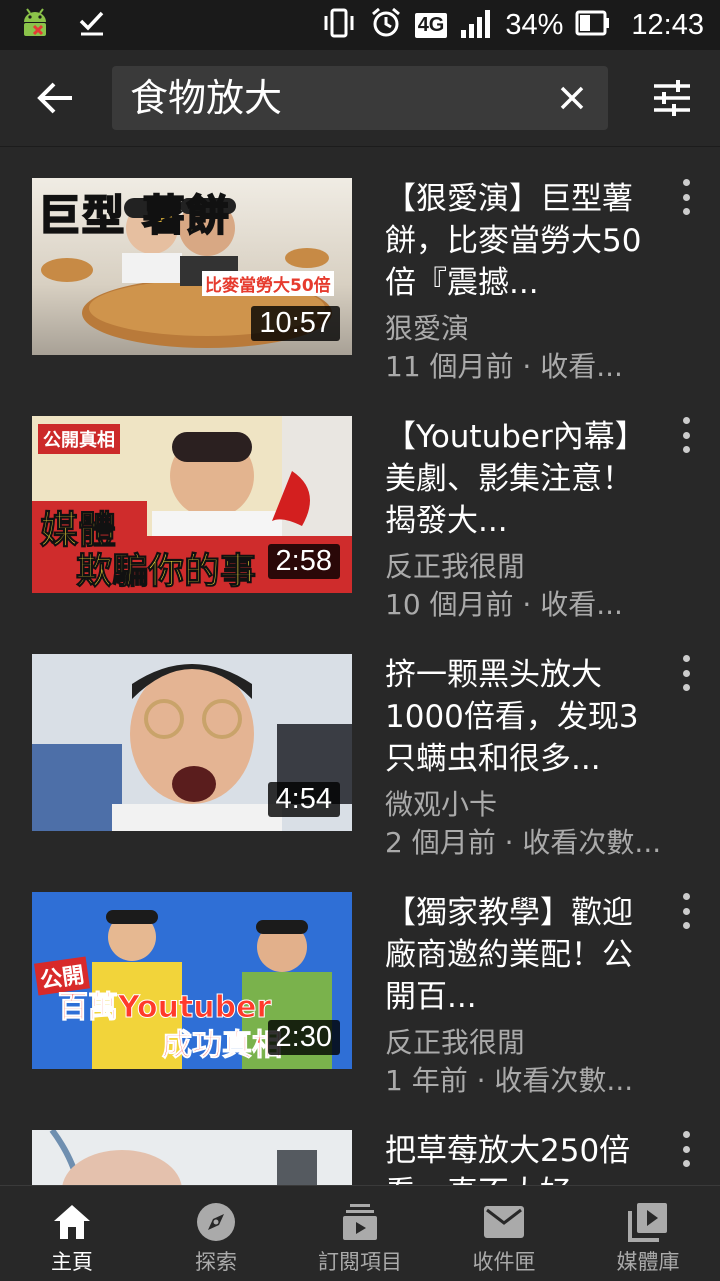  I want to click on video-thumbnail: 巨型 薯餅 比麥當勞大50倍 10:57, so click(192, 266).